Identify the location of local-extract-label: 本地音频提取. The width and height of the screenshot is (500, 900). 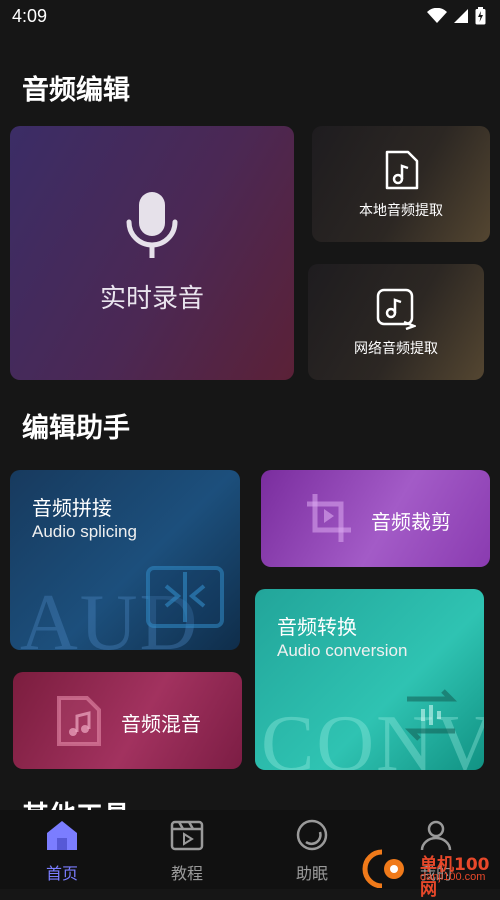
(401, 211).